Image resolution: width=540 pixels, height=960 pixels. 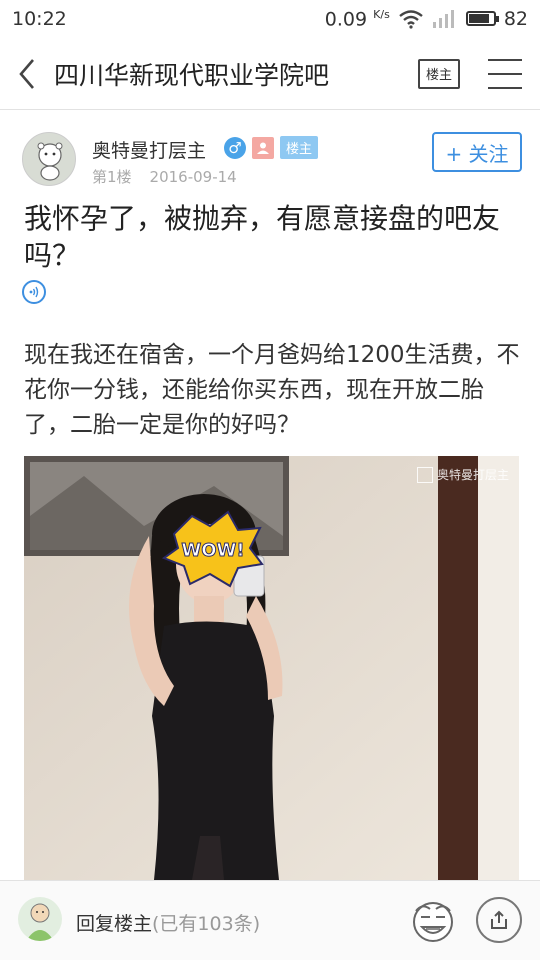 I want to click on author-block: 奥特曼打层主 ♂ 楼主 第1楼 2016-09-14 + 关注, so click(x=272, y=160).